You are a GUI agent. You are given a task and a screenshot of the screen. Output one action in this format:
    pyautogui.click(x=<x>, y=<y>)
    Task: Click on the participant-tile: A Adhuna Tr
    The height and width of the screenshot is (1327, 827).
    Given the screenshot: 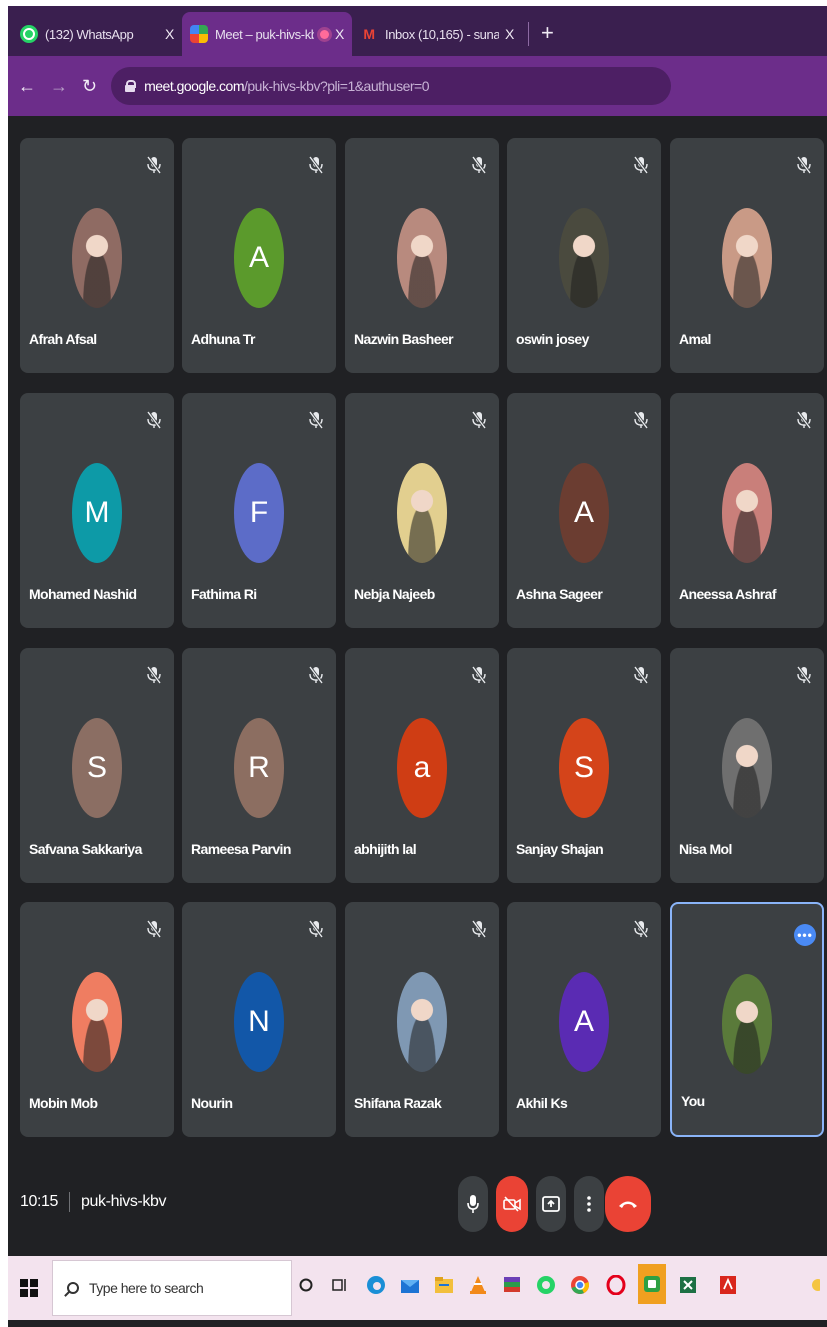 What is the action you would take?
    pyautogui.click(x=259, y=255)
    